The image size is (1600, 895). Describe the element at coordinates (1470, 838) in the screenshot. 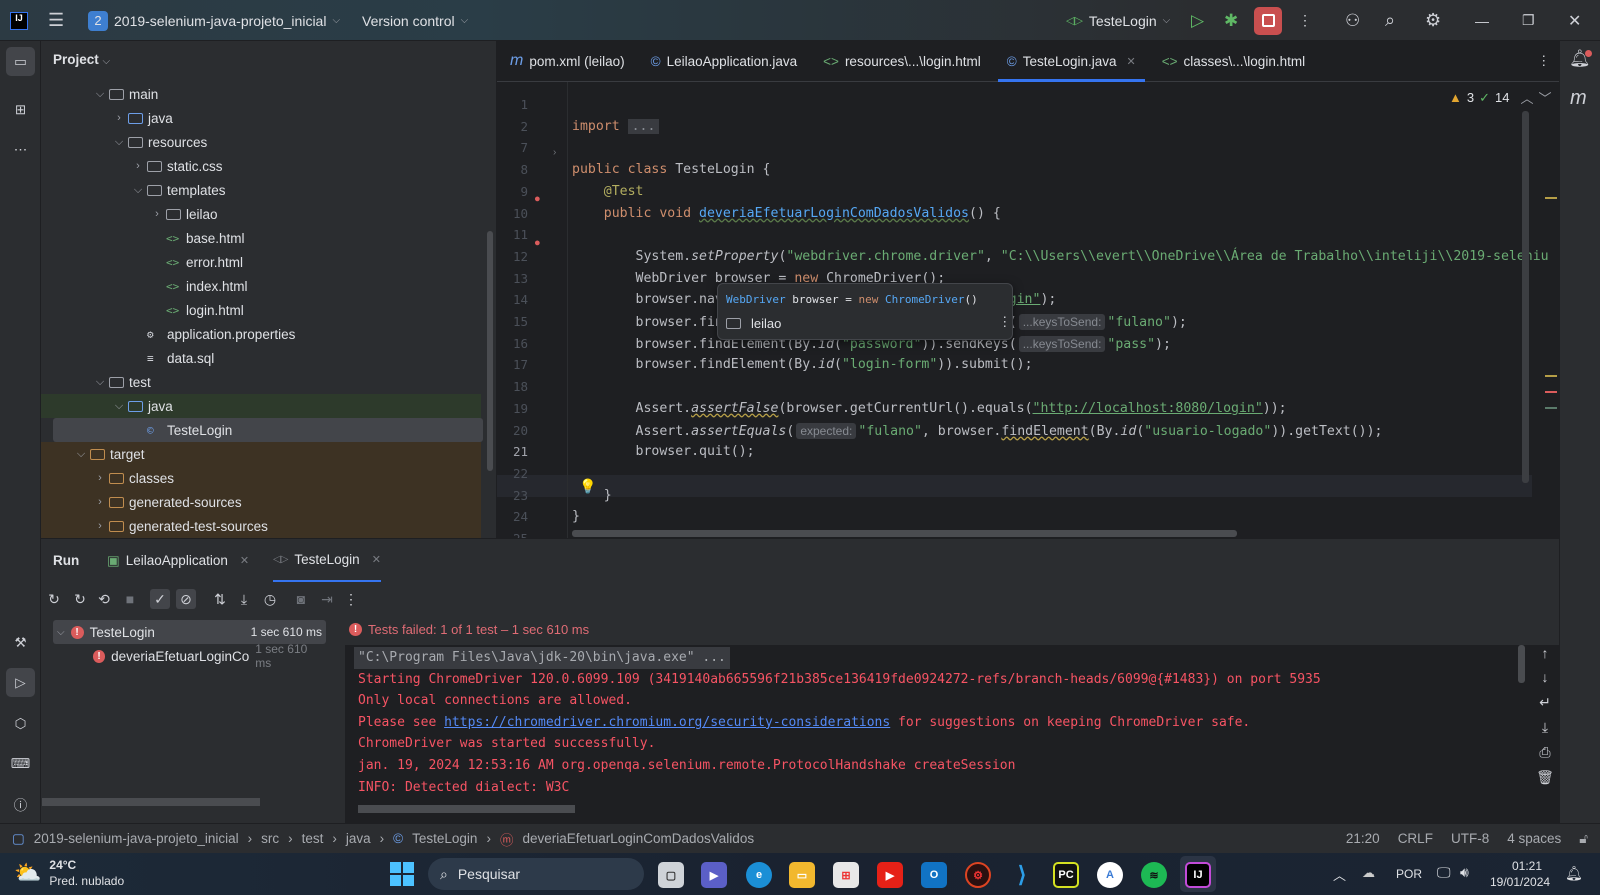

I see `encoding: UTF-8` at that location.